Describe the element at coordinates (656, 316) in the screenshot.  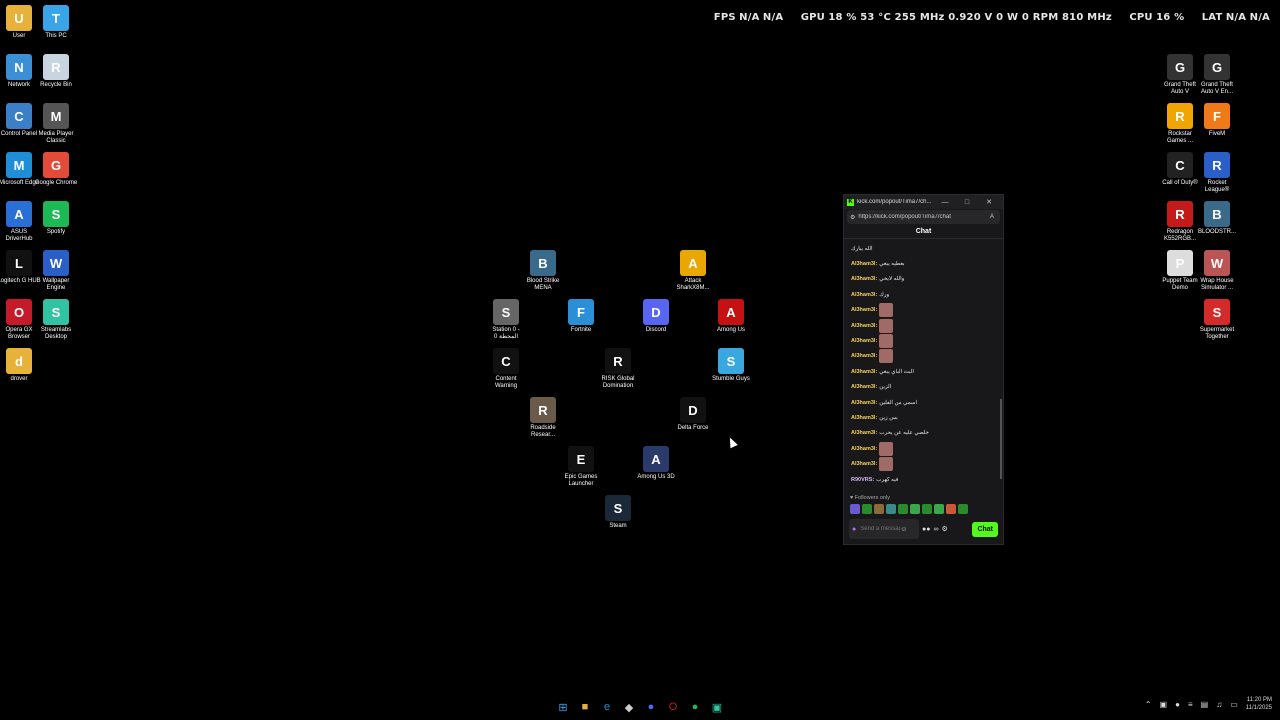
I see `desktop-shortcut: D Discord` at that location.